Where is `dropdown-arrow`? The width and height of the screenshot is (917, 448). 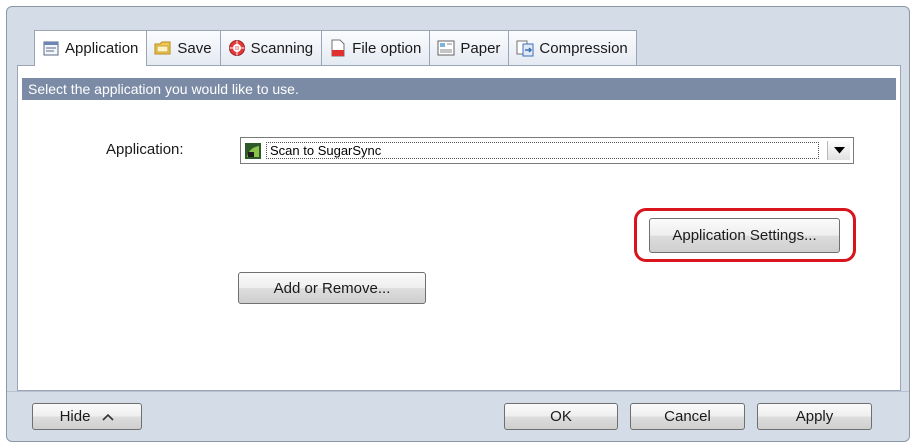
dropdown-arrow is located at coordinates (838, 150).